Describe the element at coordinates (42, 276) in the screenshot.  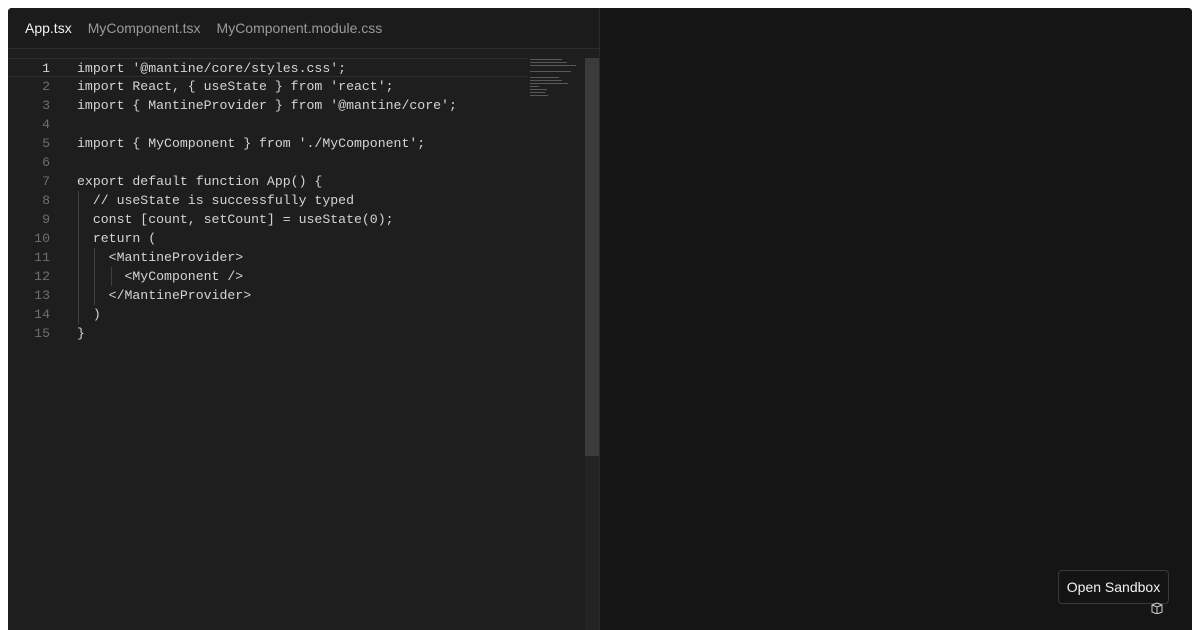
I see `line-number: 12` at that location.